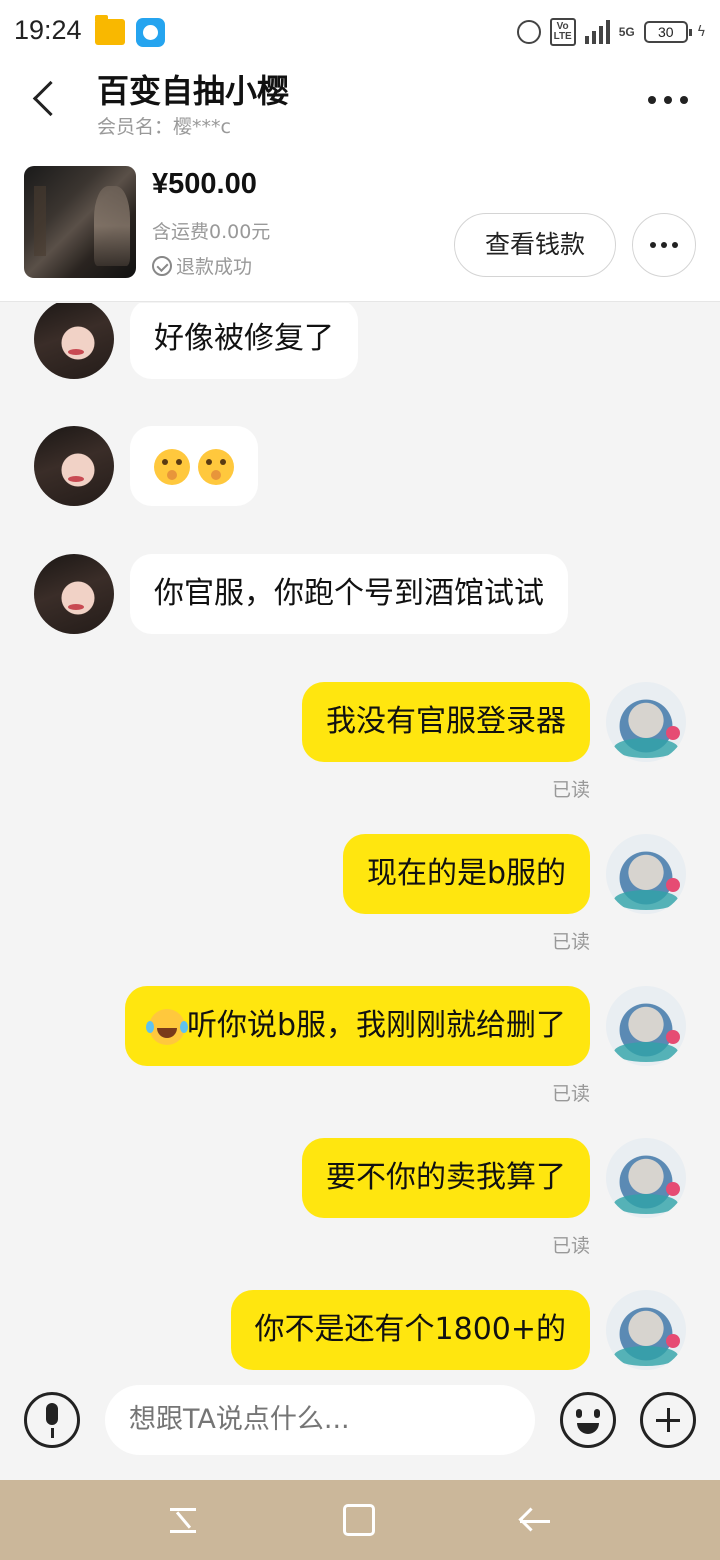 This screenshot has height=1560, width=720. Describe the element at coordinates (360, 31) in the screenshot. I see `status-bar: 19:24 Vo LTE 5G 30 ϟ` at that location.